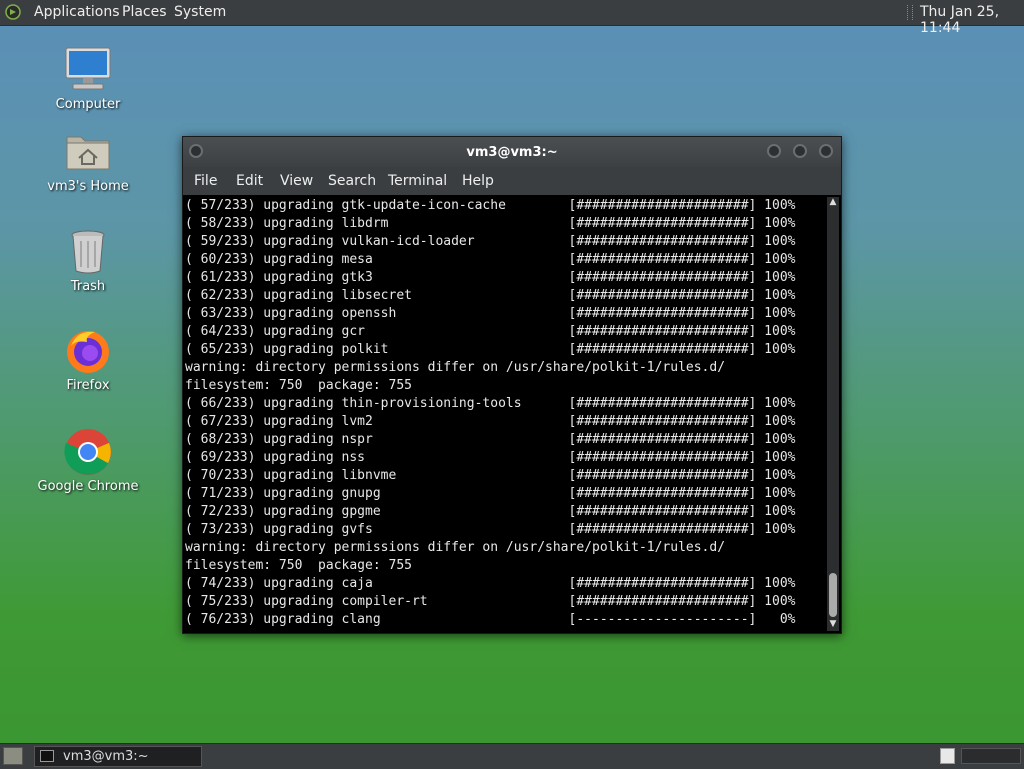 This screenshot has width=1024, height=769. What do you see at coordinates (88, 351) in the screenshot?
I see `firefox-icon` at bounding box center [88, 351].